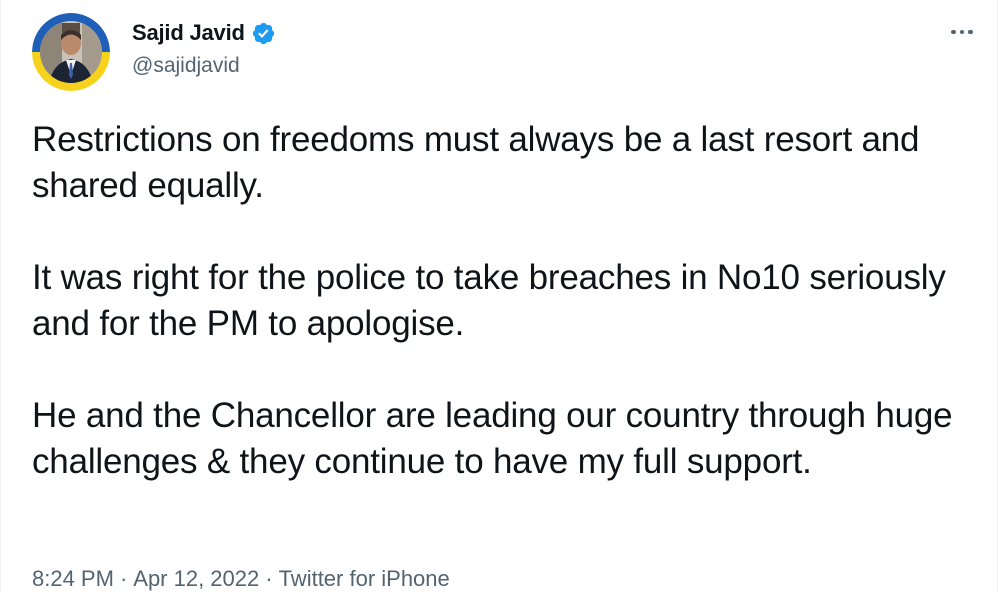 Image resolution: width=998 pixels, height=592 pixels. What do you see at coordinates (364, 578) in the screenshot?
I see `tweet-source-link: Twitter for iPhone` at bounding box center [364, 578].